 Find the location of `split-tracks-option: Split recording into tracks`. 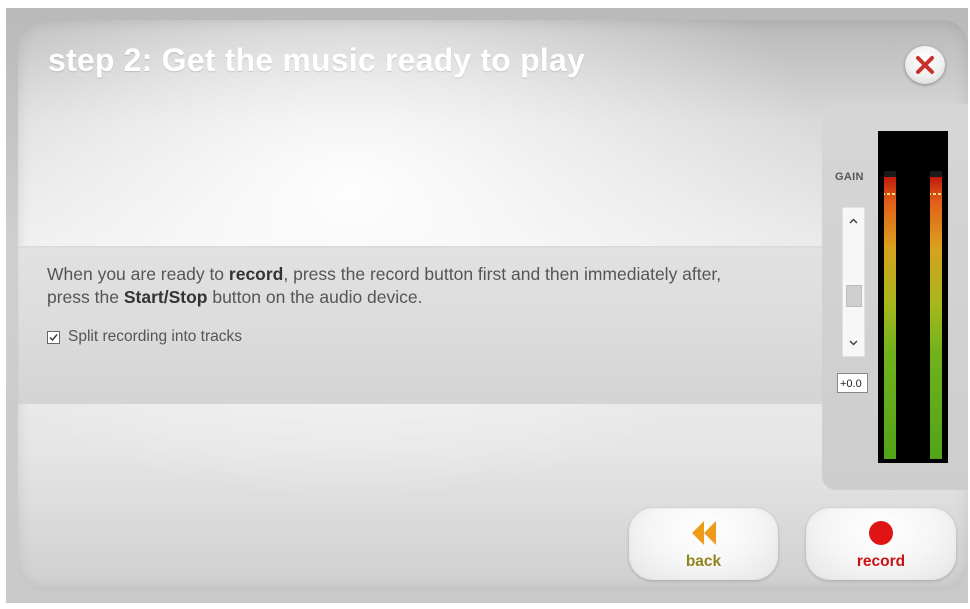

split-tracks-option: Split recording into tracks is located at coordinates (144, 337).